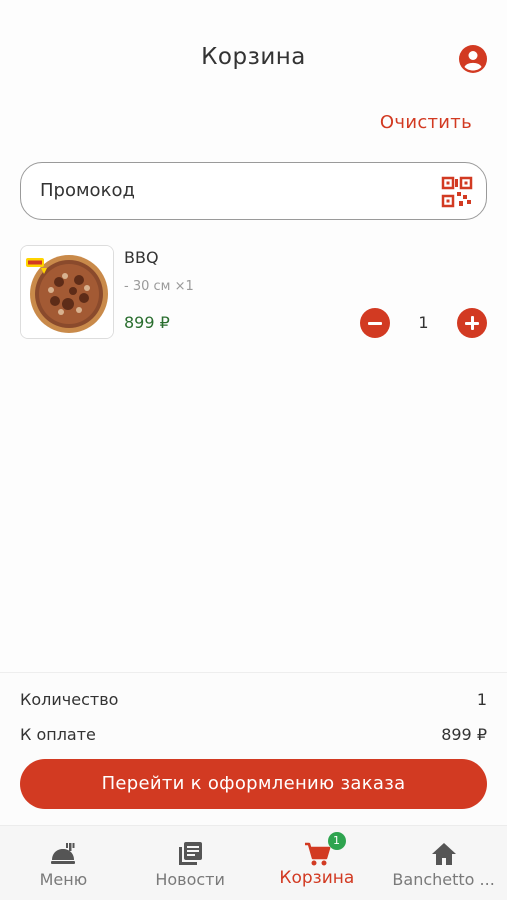  Describe the element at coordinates (426, 122) in the screenshot. I see `clear-cart-button: Очистить` at that location.